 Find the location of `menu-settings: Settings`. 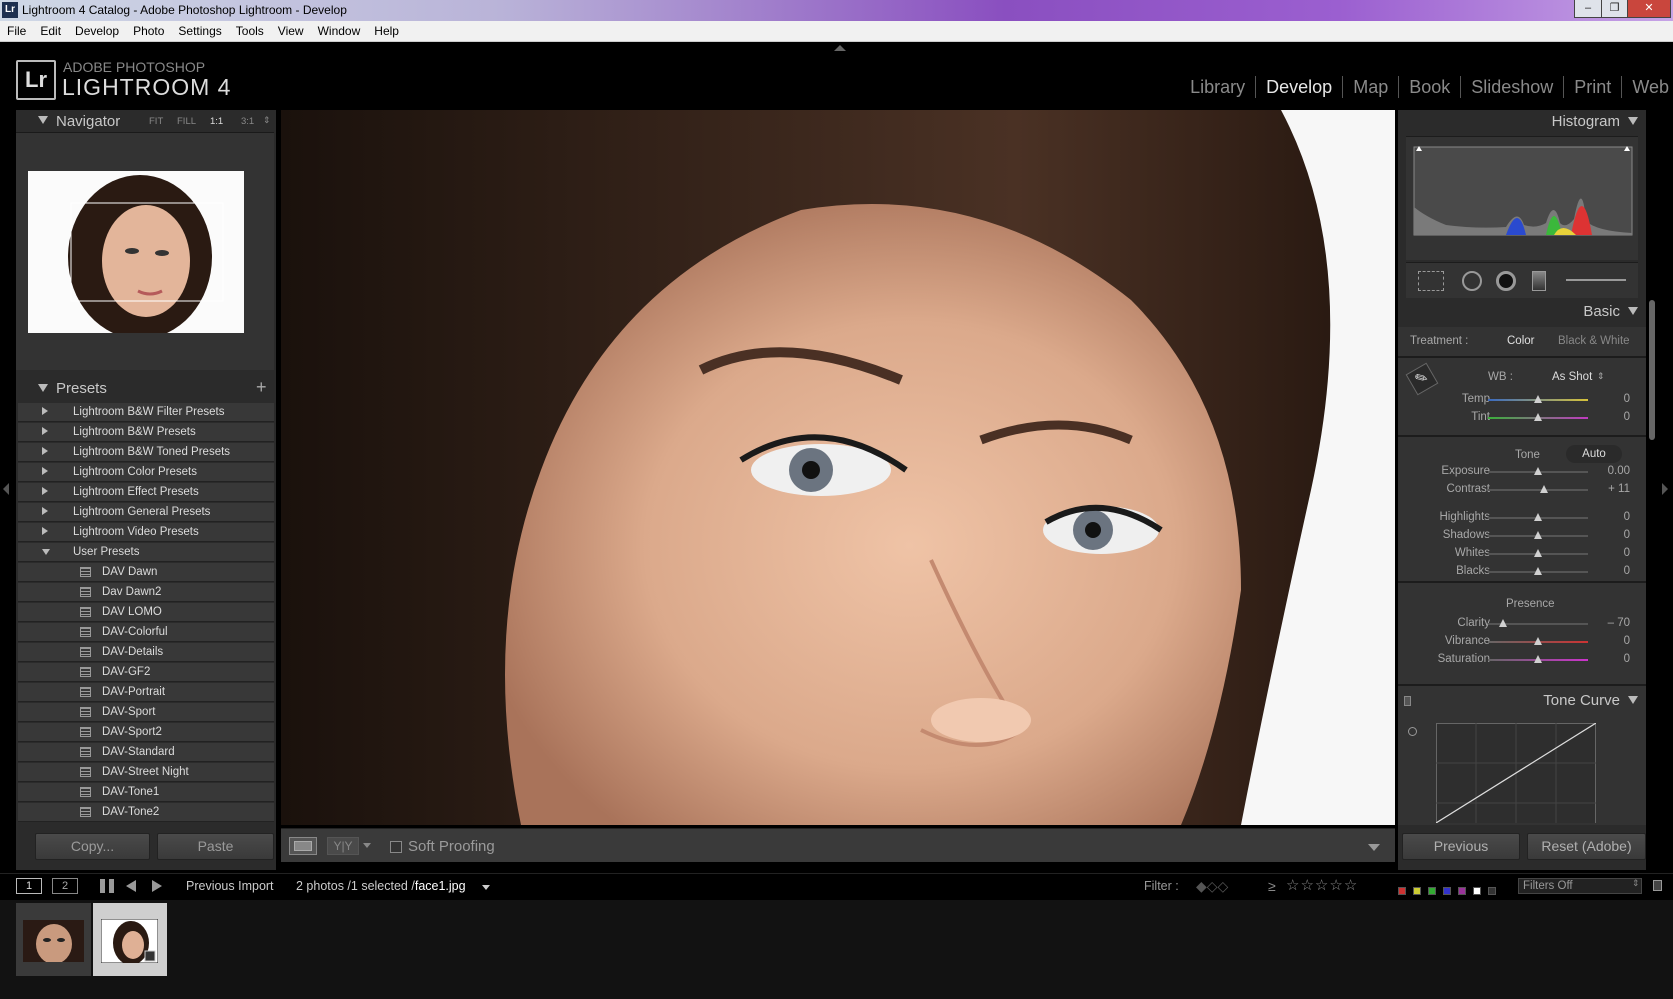

menu-settings: Settings is located at coordinates (199, 29).